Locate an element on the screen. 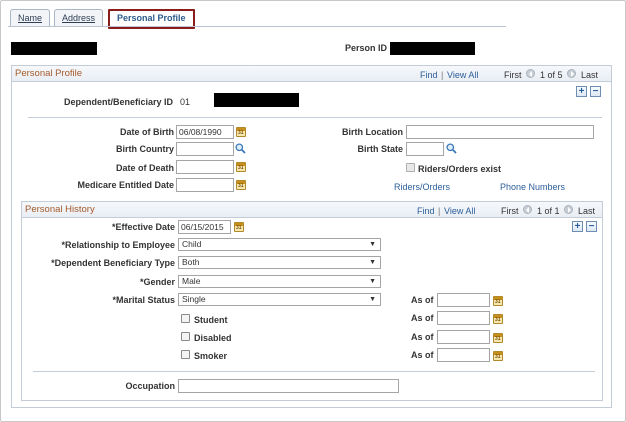 This screenshot has width=626, height=422. phone-numbers-link: Phone Numbers is located at coordinates (532, 187).